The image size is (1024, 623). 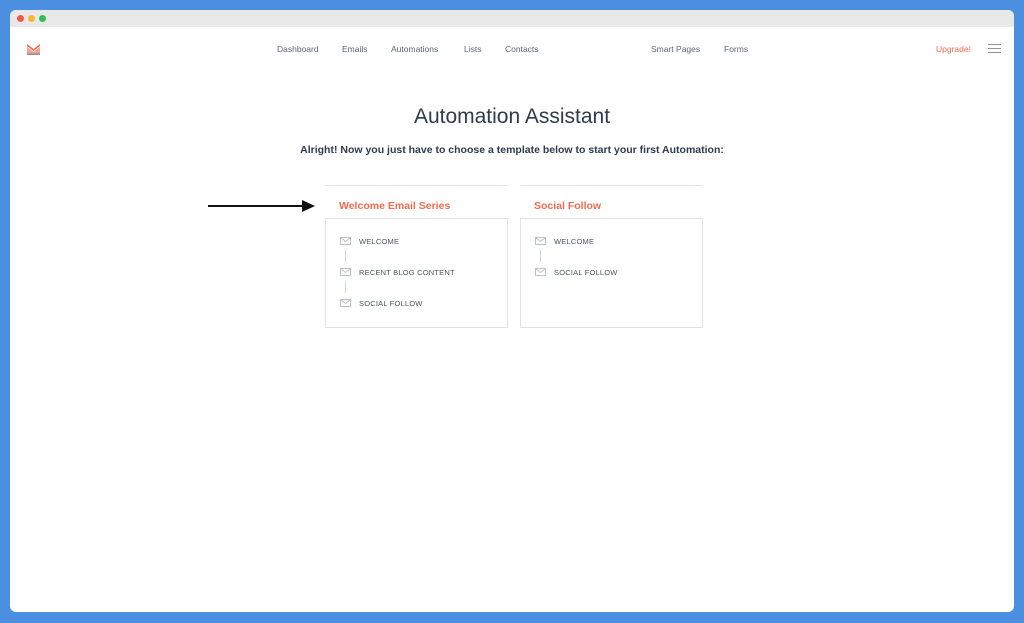 What do you see at coordinates (395, 206) in the screenshot?
I see `template-card-title: Welcome Email Series` at bounding box center [395, 206].